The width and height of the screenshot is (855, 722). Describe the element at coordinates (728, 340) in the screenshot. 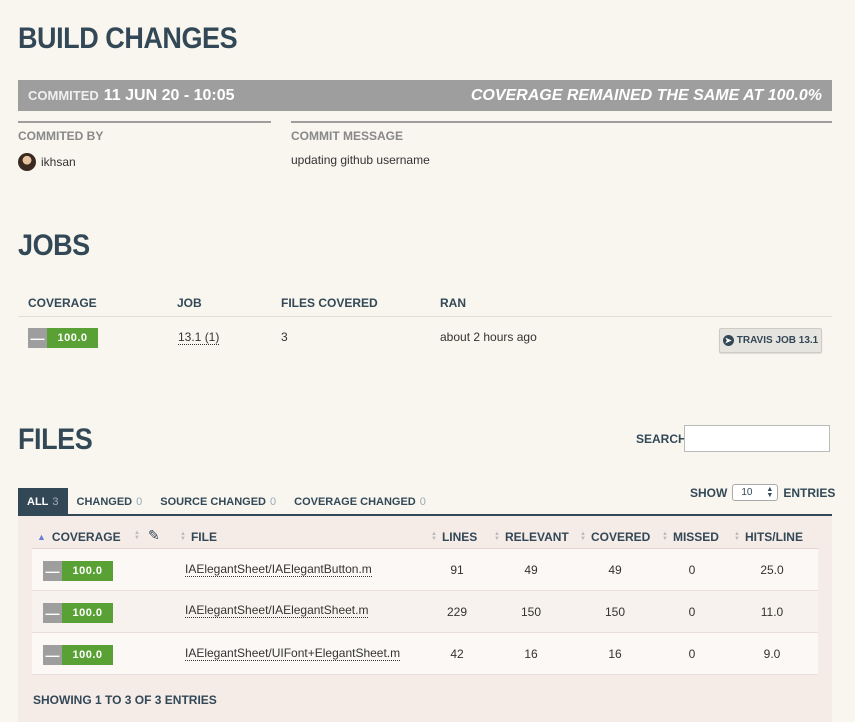

I see `arrow-circle-icon: ➤` at that location.